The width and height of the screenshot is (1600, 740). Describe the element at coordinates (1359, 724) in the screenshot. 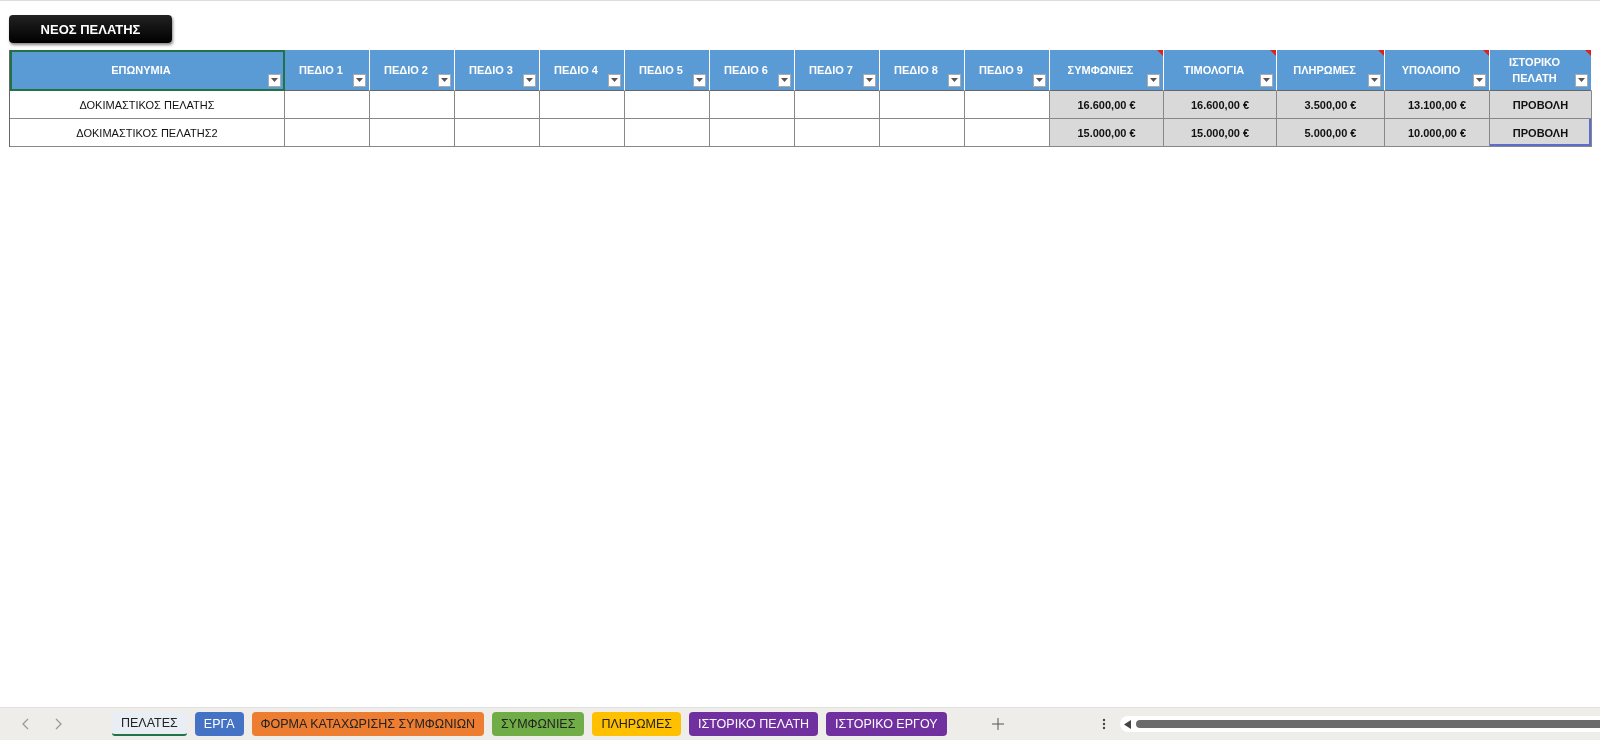

I see `horizontal-scrollbar` at that location.